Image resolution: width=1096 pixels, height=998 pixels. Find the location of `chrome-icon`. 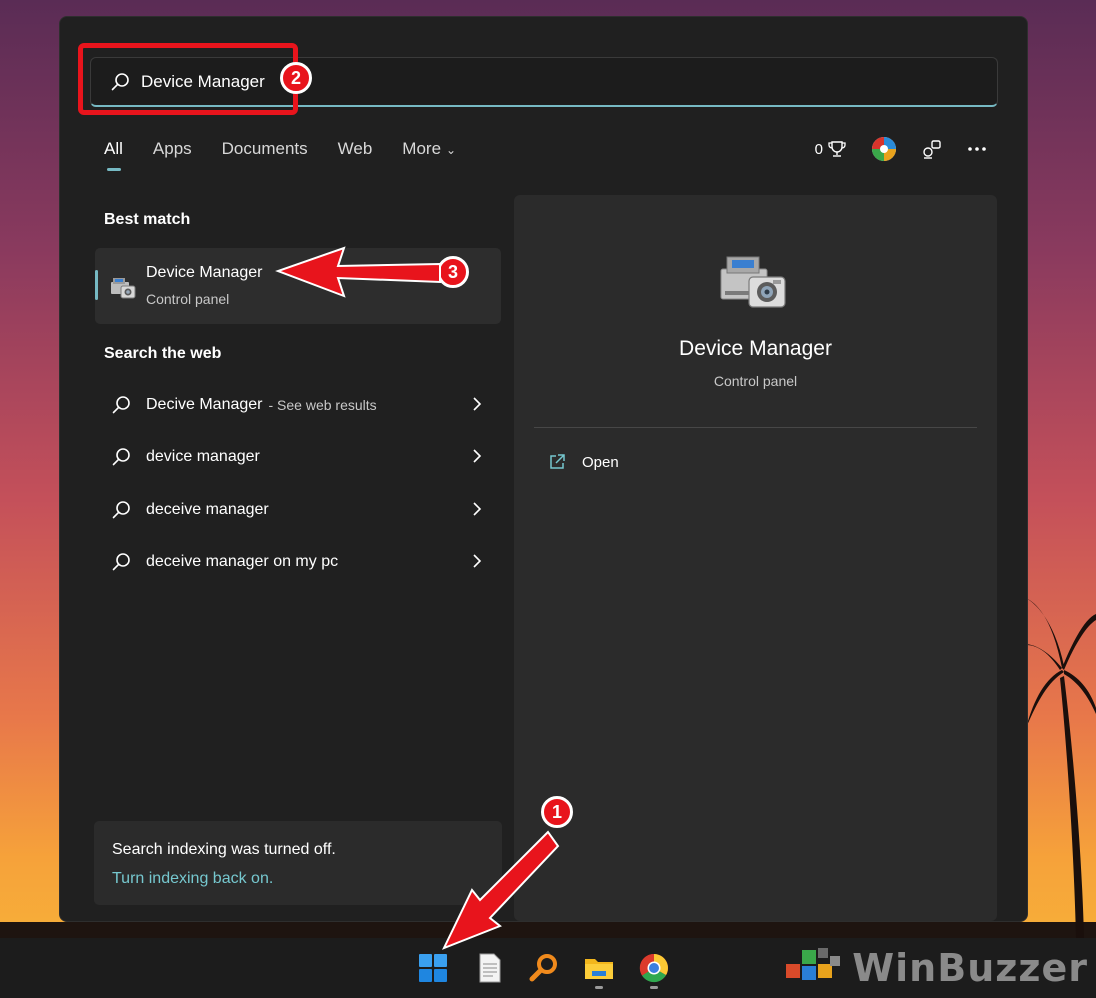

chrome-icon is located at coordinates (654, 968).